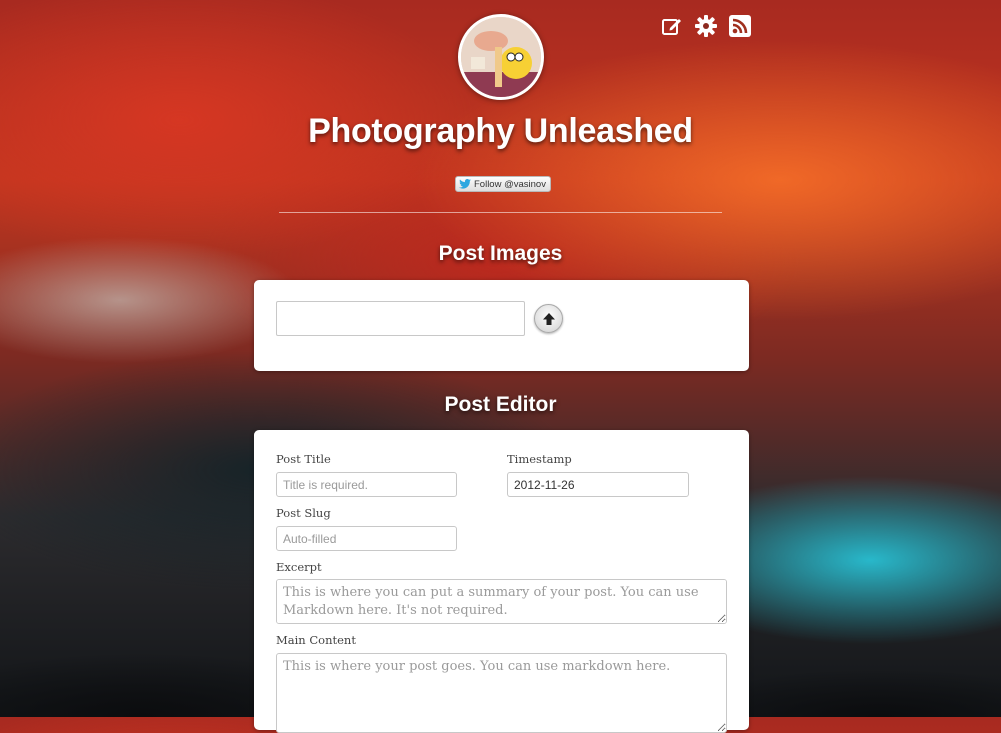  I want to click on twitter-follow-label: Follow @vasinov, so click(510, 184).